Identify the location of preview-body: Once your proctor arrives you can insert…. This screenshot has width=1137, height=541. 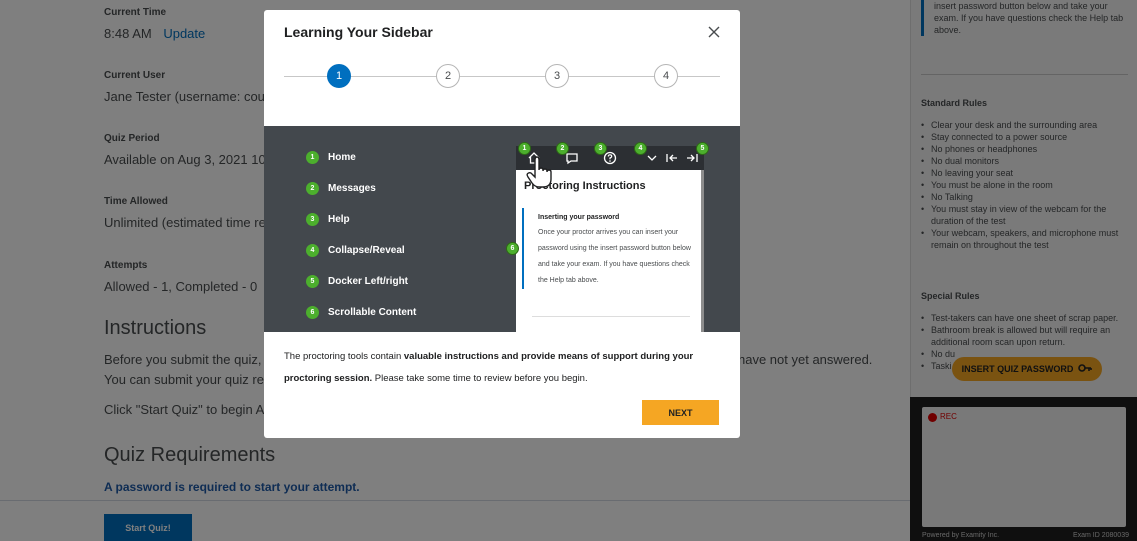
(614, 256).